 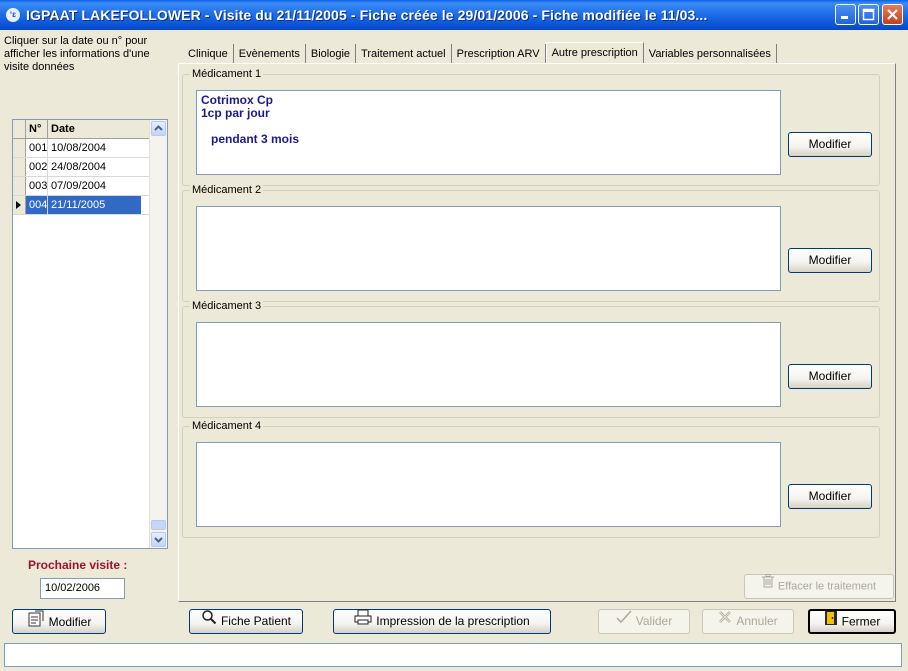 I want to click on minimize-icon, so click(x=844, y=17).